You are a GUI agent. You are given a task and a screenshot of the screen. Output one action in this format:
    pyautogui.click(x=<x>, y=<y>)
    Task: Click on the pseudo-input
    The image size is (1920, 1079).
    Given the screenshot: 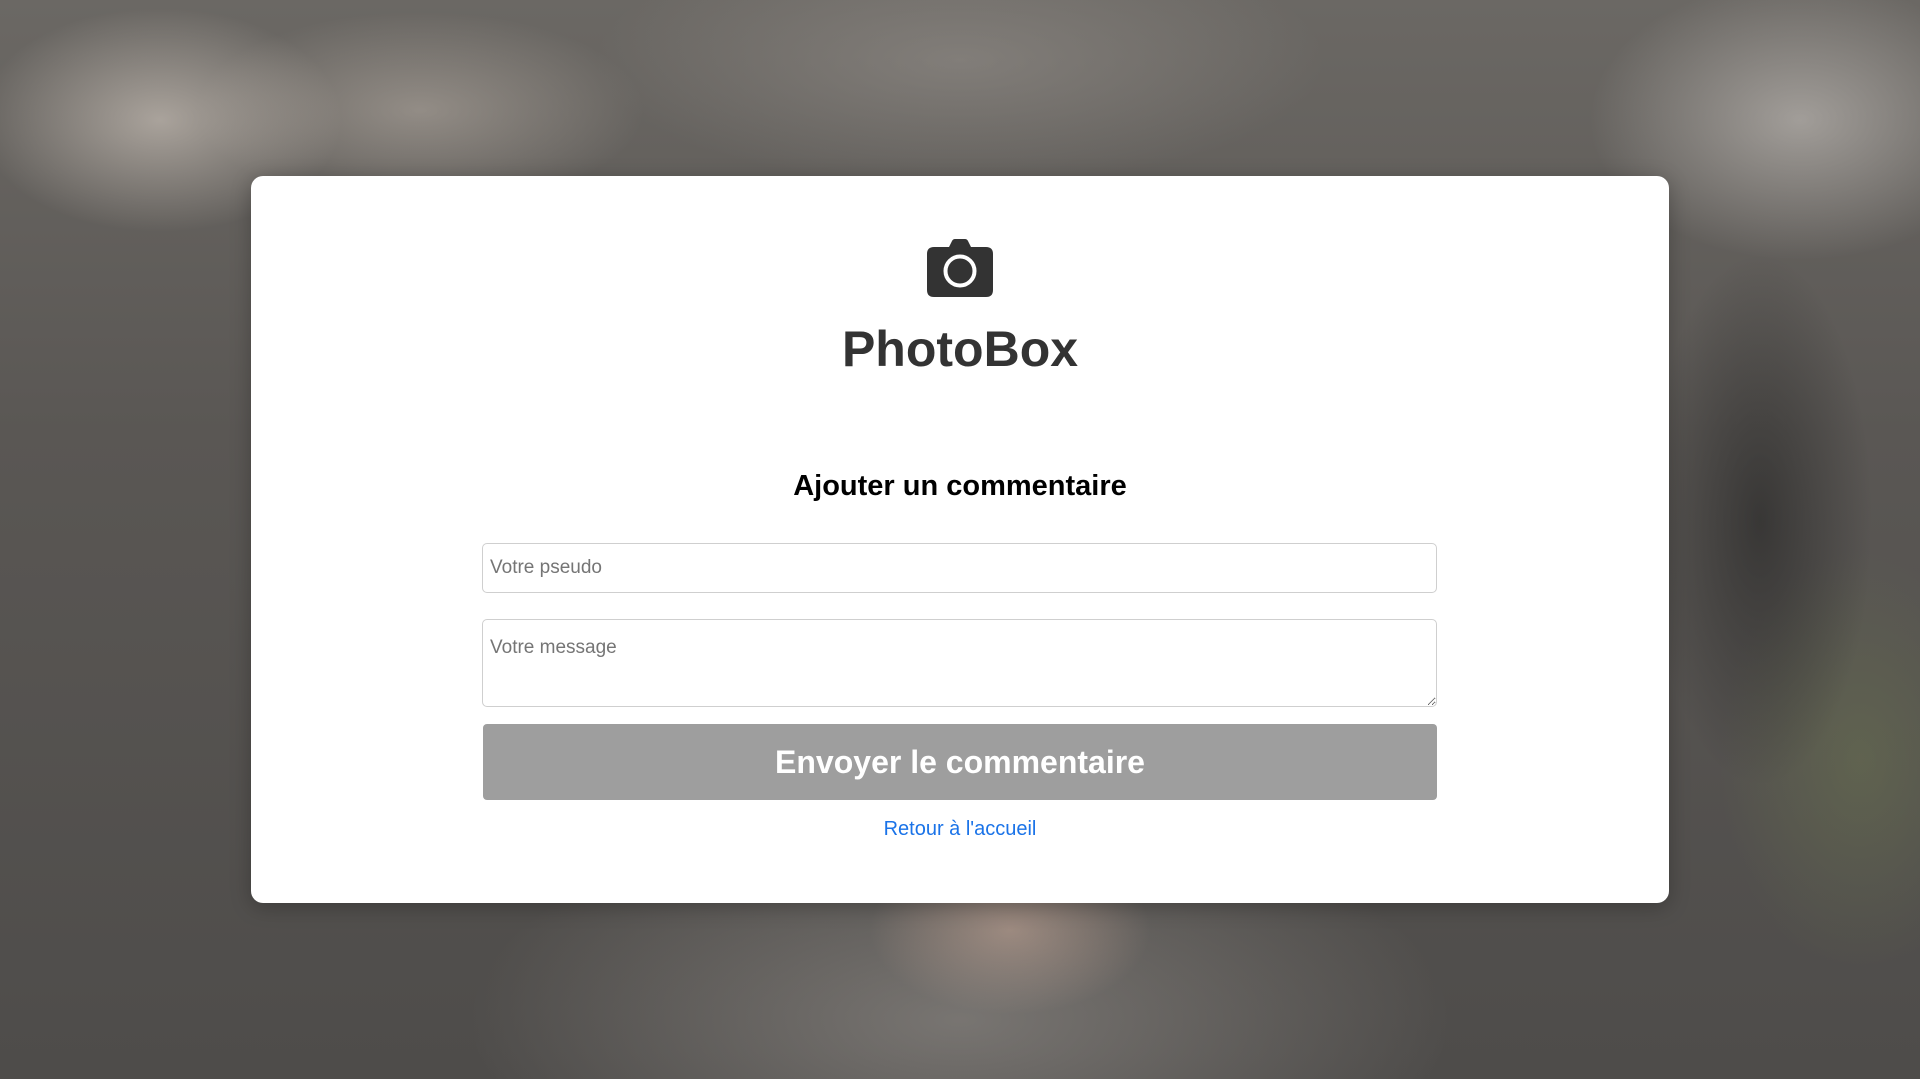 What is the action you would take?
    pyautogui.click(x=959, y=568)
    